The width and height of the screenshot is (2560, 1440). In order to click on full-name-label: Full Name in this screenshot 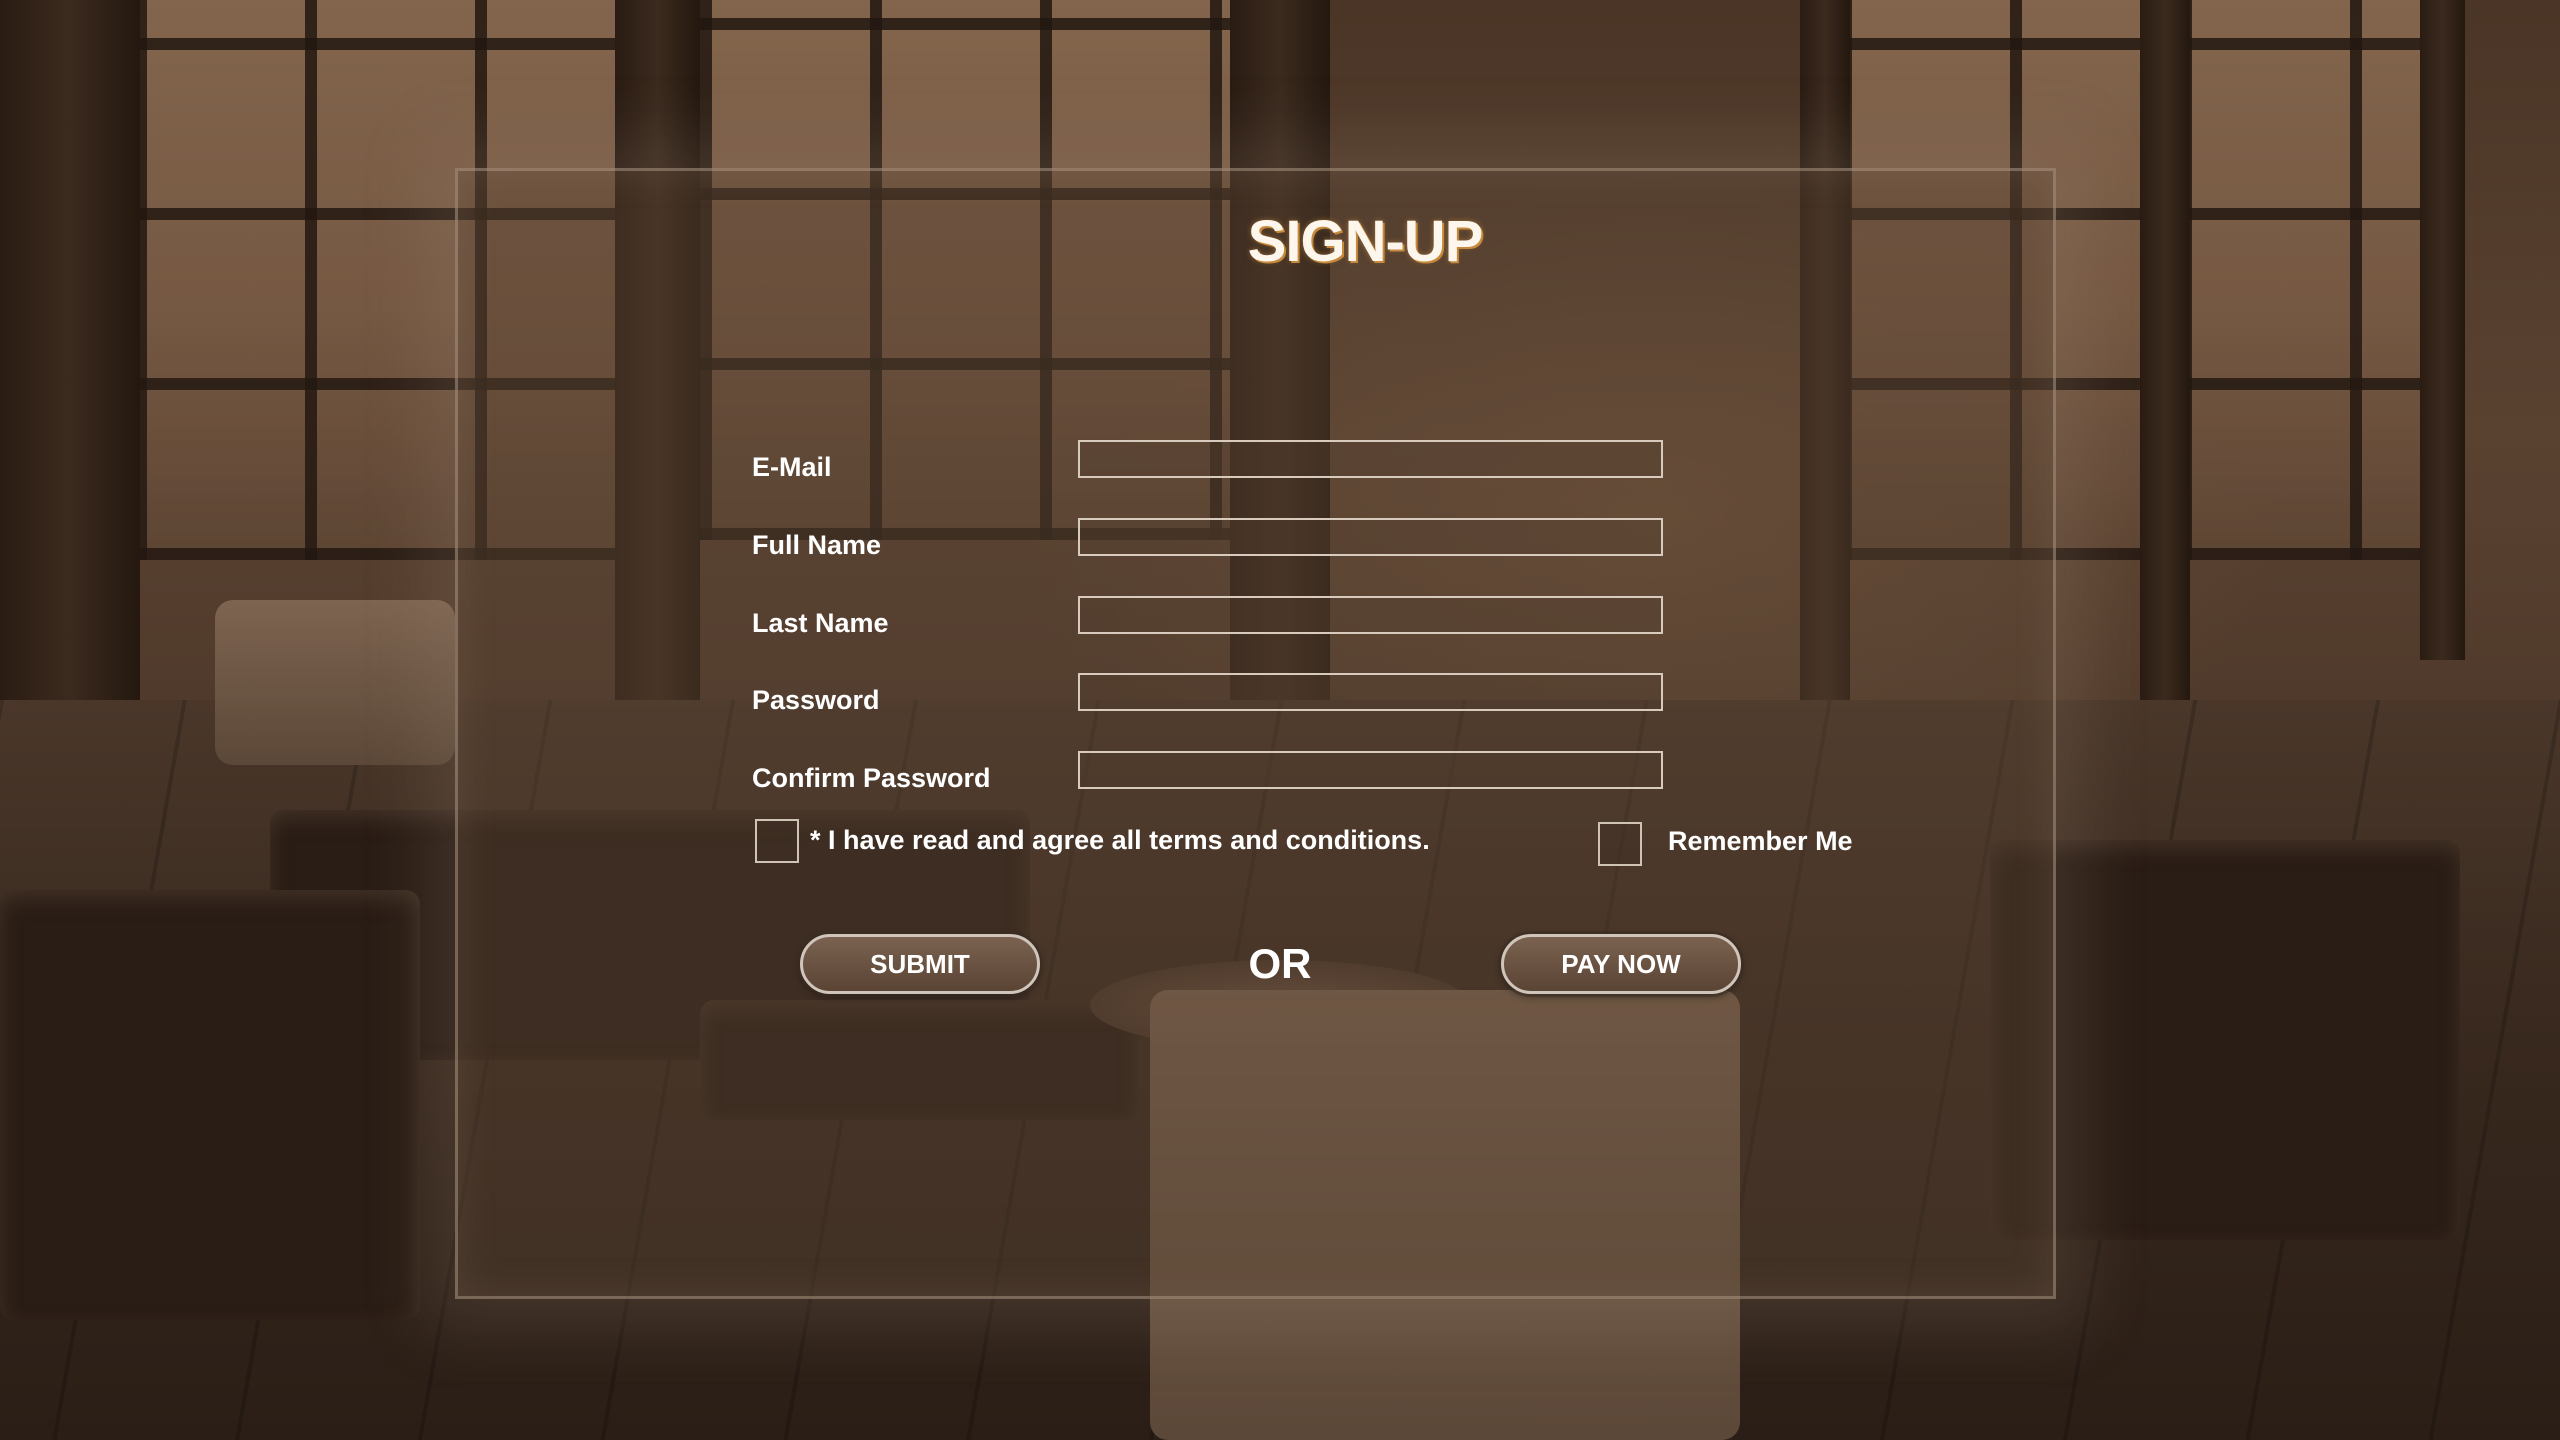, I will do `click(817, 545)`.